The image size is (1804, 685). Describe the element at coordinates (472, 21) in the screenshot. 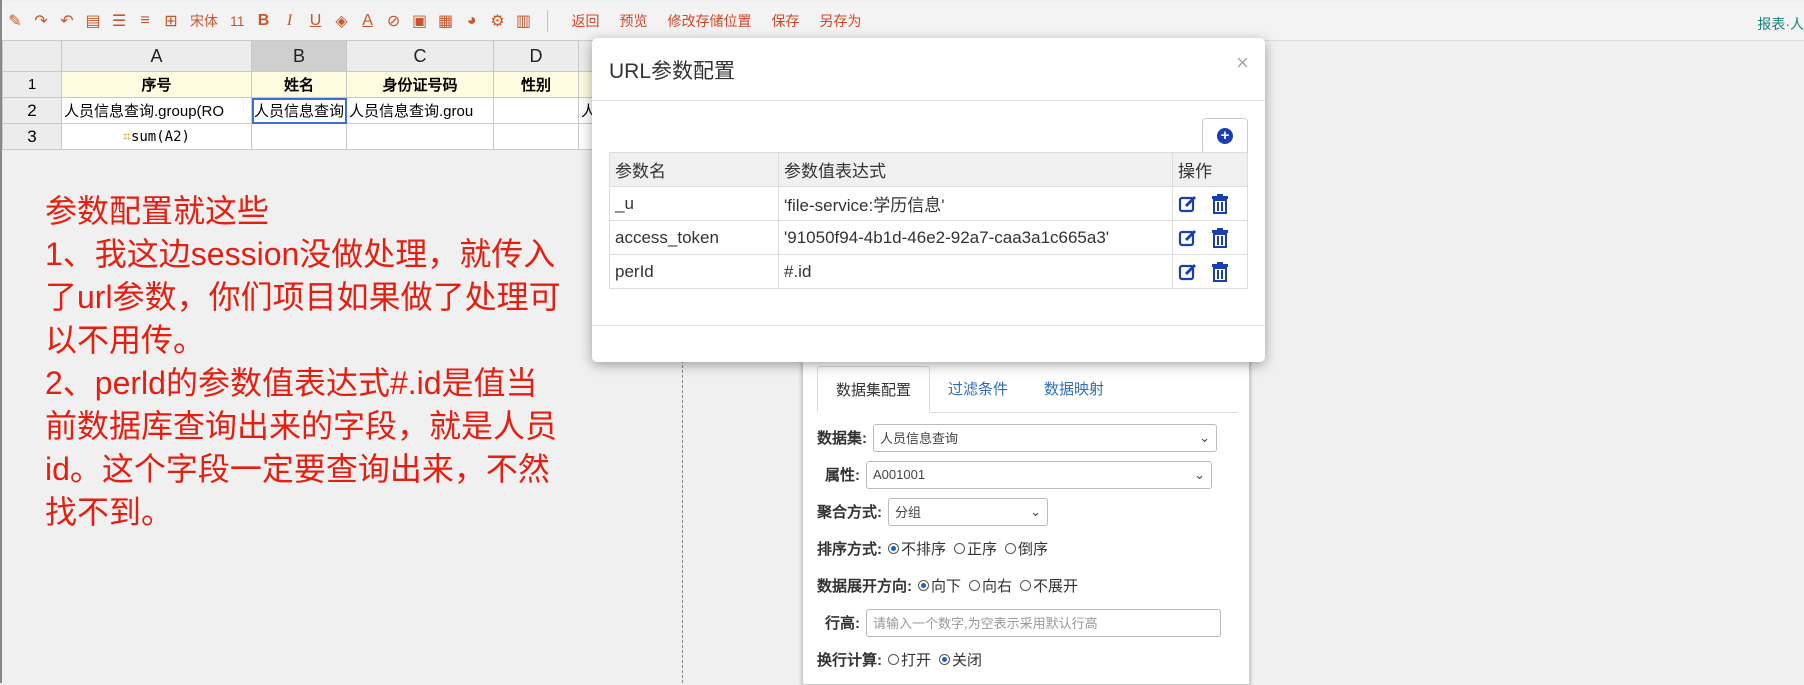

I see `chart-icon: ◕` at that location.